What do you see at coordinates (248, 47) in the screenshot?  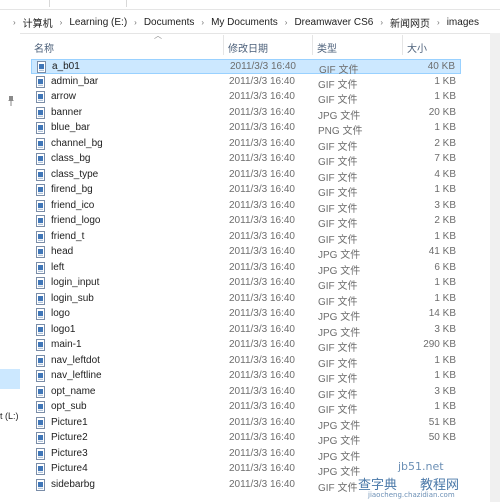 I see `column-header-date: 修改日期` at bounding box center [248, 47].